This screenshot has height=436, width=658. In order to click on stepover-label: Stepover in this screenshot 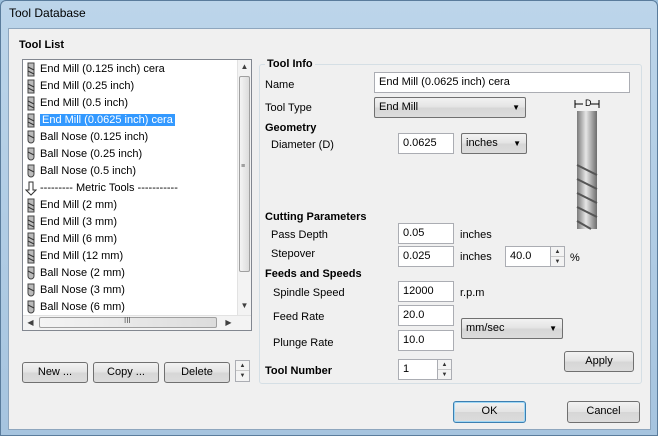, I will do `click(293, 254)`.